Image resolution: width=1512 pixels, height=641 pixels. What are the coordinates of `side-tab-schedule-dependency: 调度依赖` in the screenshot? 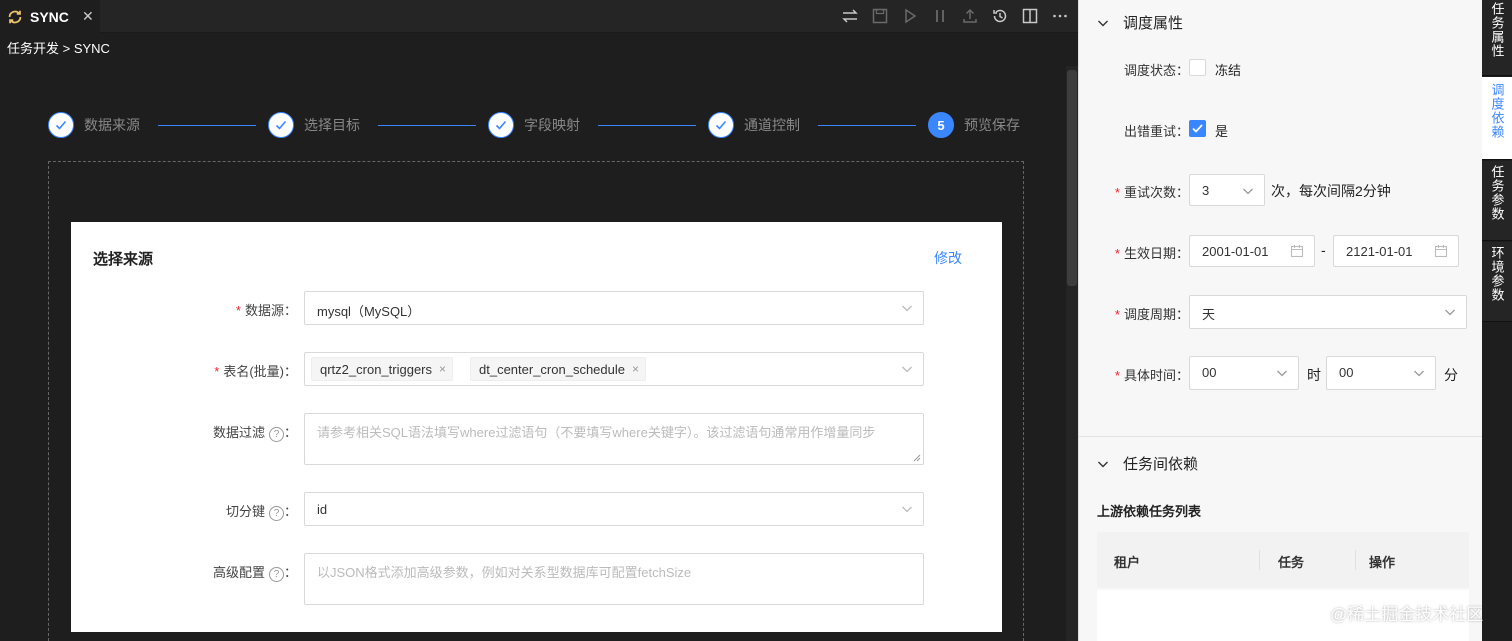 It's located at (1497, 118).